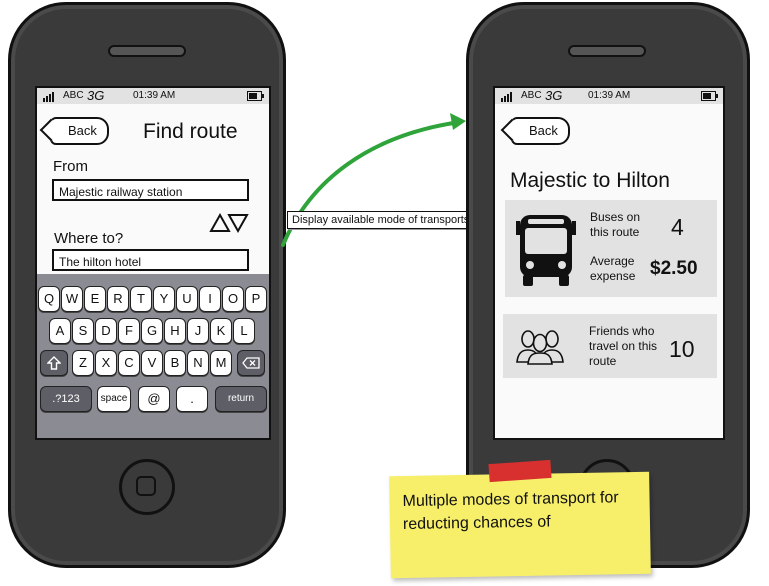 Image resolution: width=769 pixels, height=586 pixels. What do you see at coordinates (150, 260) in the screenshot?
I see `destination-field: The hilton hotel` at bounding box center [150, 260].